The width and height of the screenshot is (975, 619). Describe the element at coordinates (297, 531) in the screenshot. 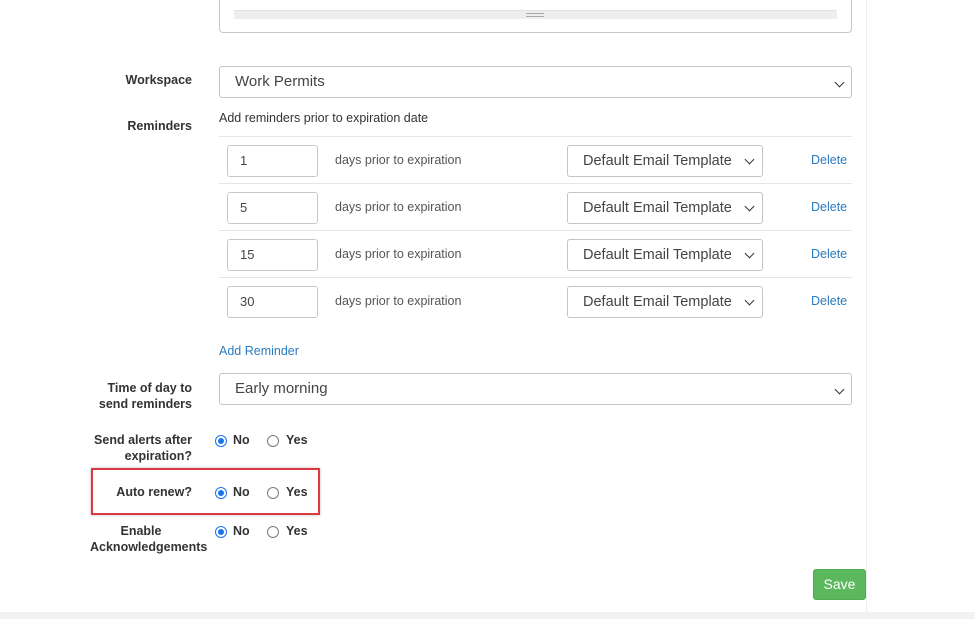

I see `acknowledgements-yes-label: Yes` at that location.